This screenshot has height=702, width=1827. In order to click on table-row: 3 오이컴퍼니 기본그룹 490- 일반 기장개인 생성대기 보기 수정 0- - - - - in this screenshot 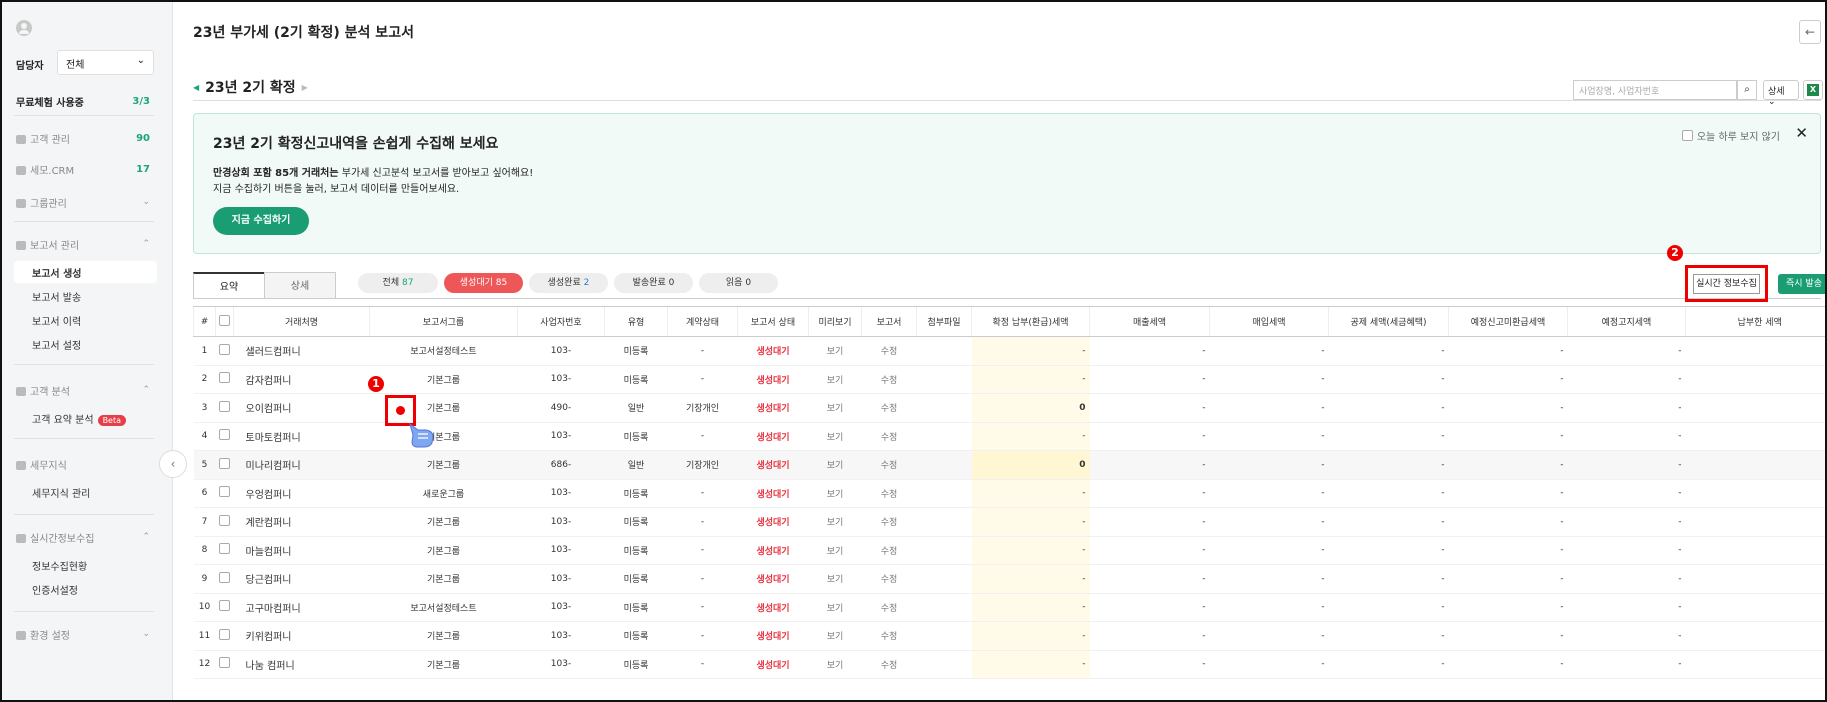, I will do `click(1009, 408)`.